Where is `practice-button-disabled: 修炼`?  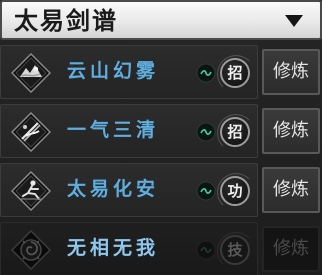
practice-button-disabled: 修炼 is located at coordinates (291, 249).